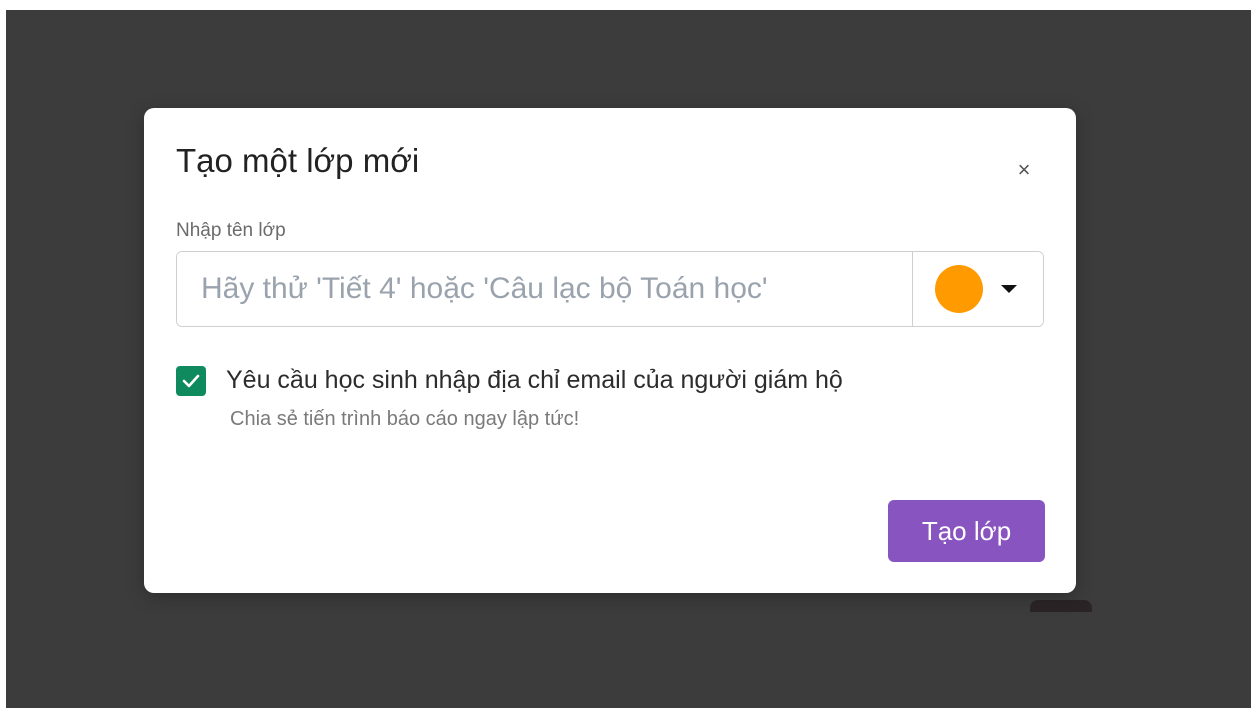  What do you see at coordinates (966, 531) in the screenshot?
I see `create-class-button: Tạo lớp` at bounding box center [966, 531].